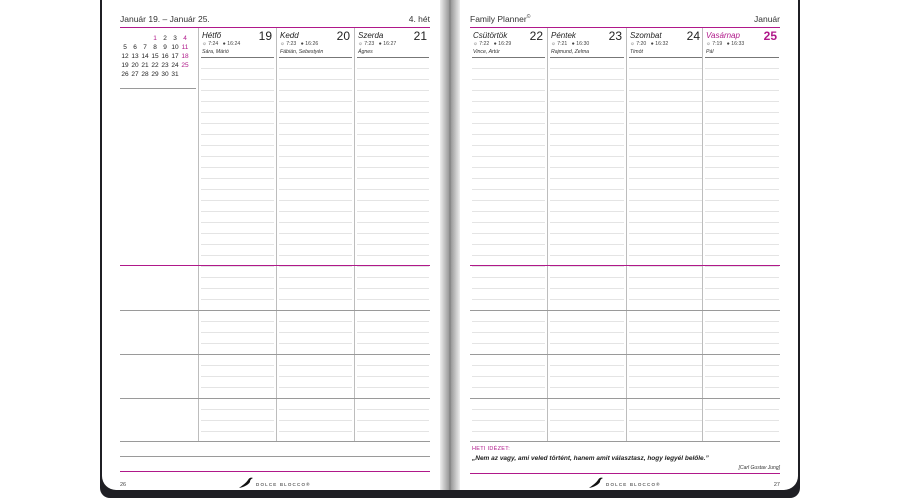 The height and width of the screenshot is (500, 900). Describe the element at coordinates (155, 56) in the screenshot. I see `cal-cell: 15` at that location.